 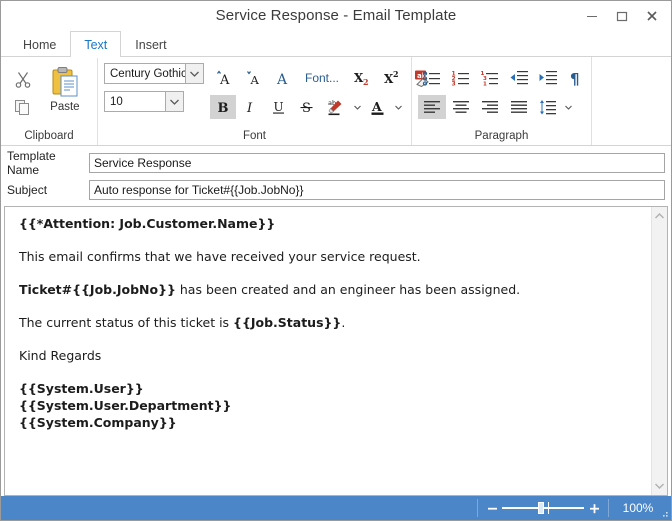 I want to click on tab-home-label: Home, so click(x=40, y=44).